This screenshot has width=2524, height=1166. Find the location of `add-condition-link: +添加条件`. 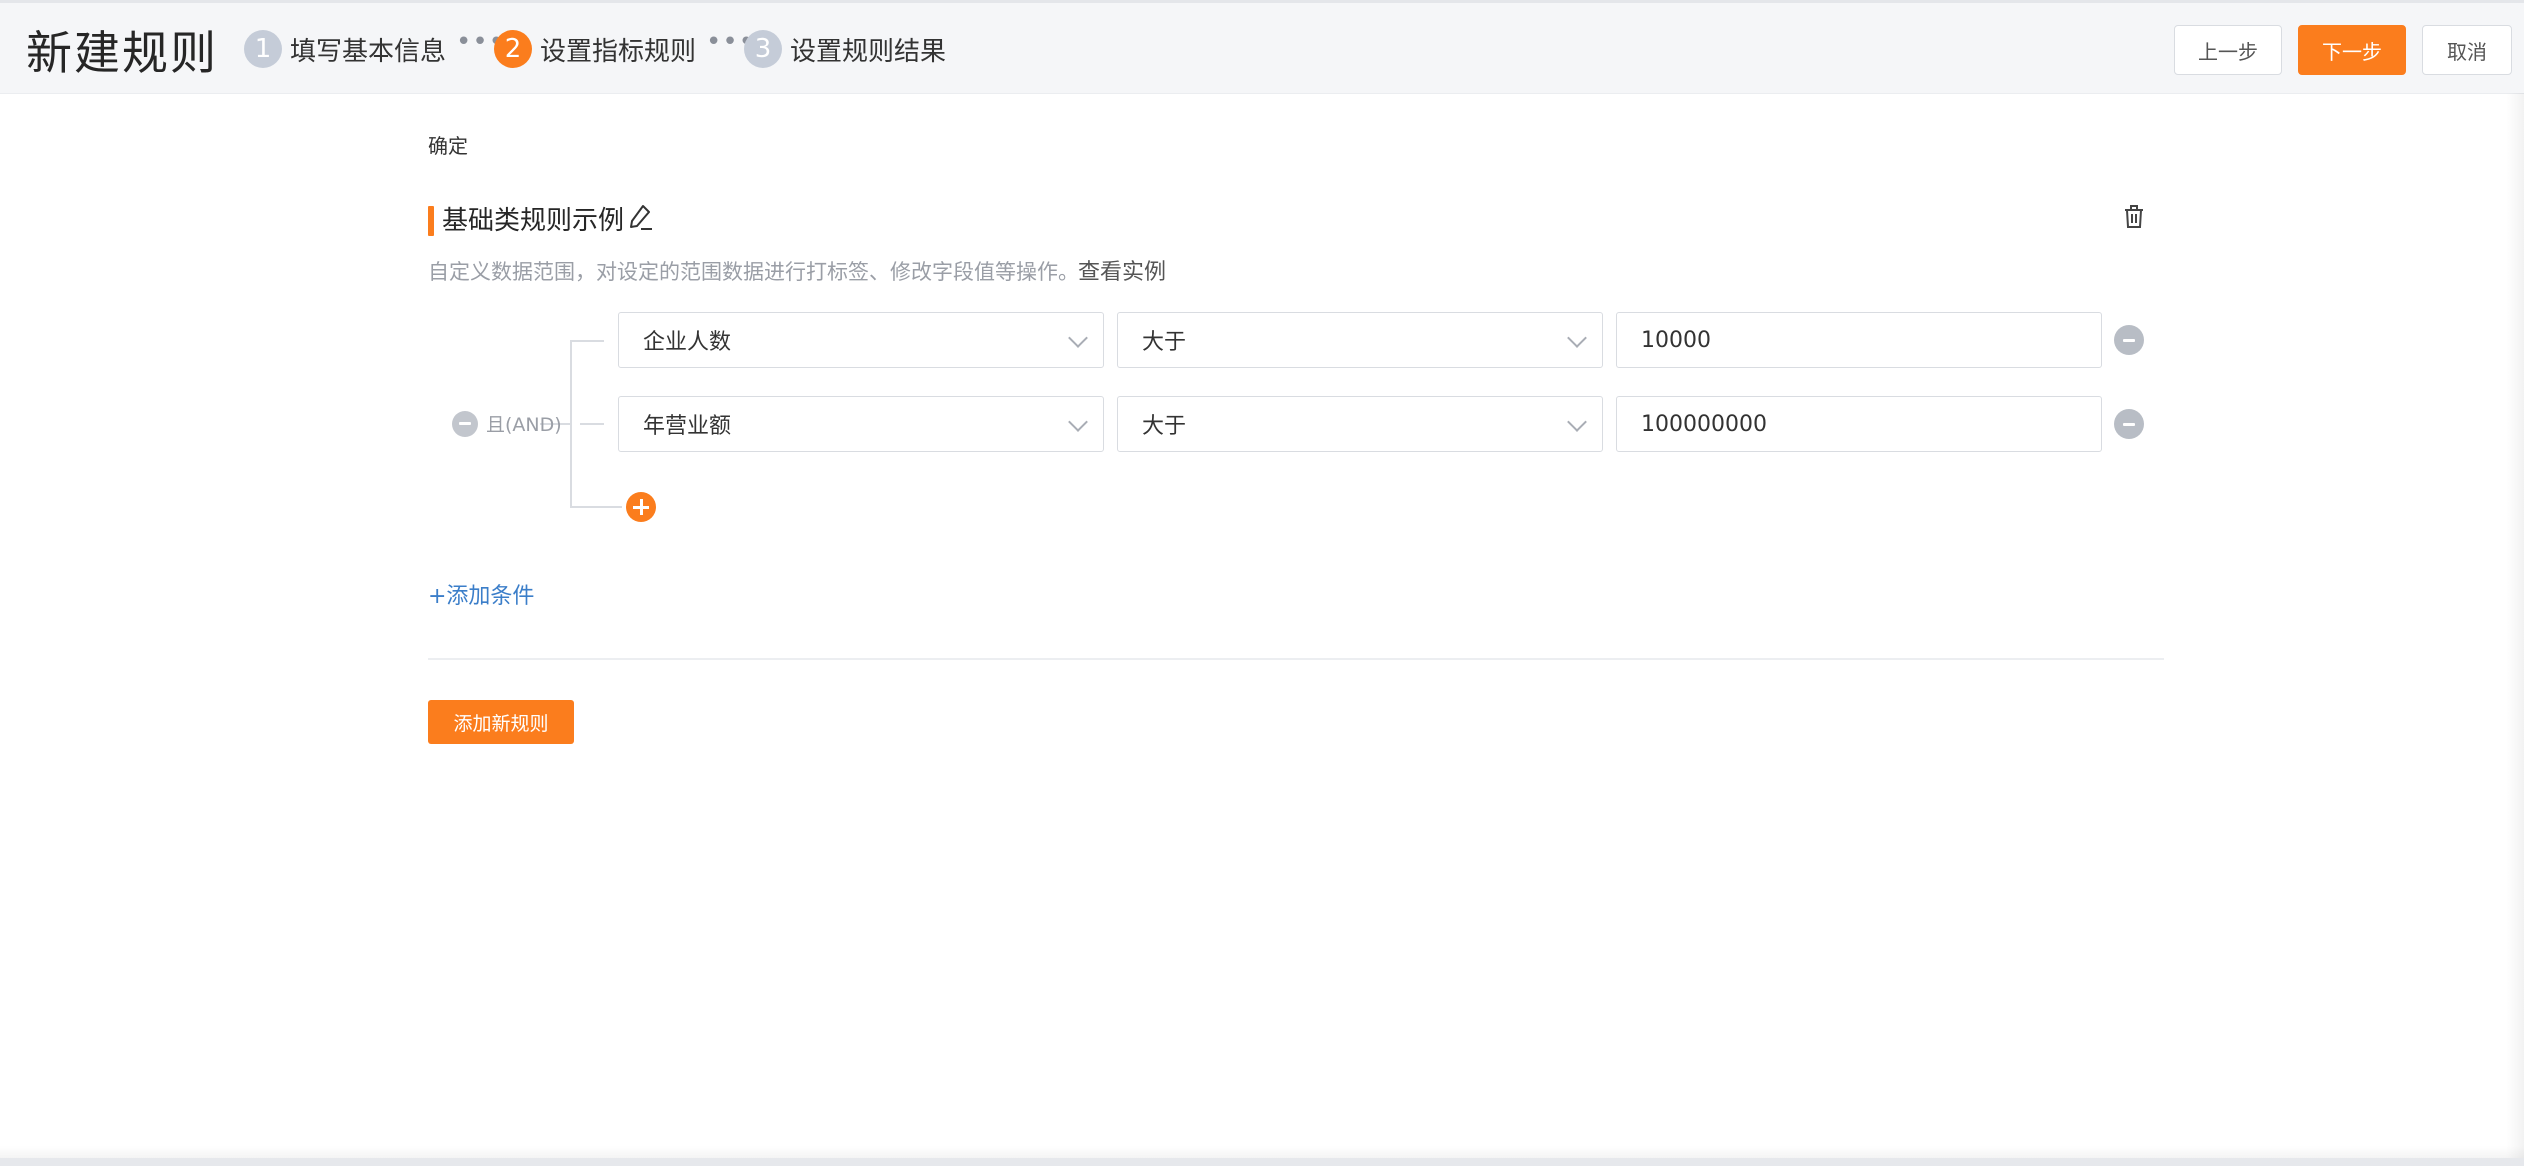

add-condition-link: +添加条件 is located at coordinates (481, 594).